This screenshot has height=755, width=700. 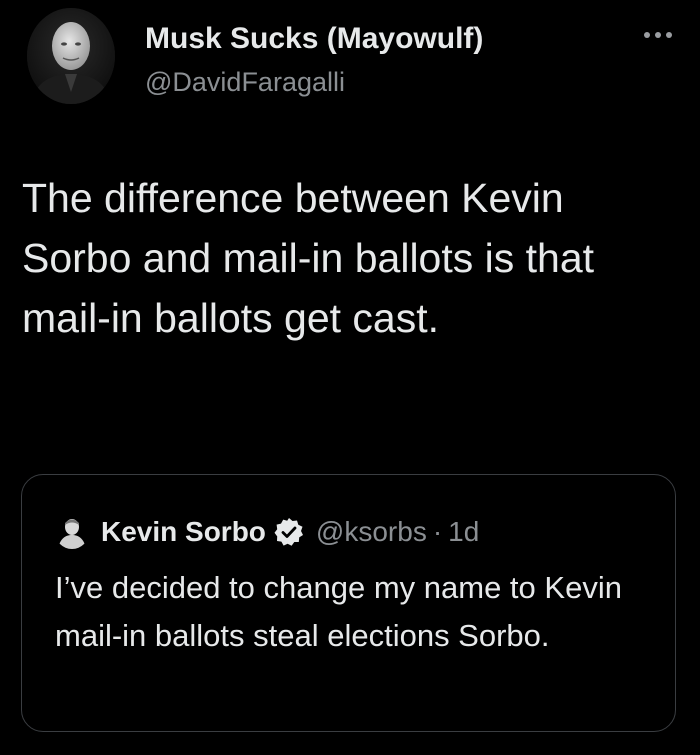 I want to click on quoted-author-avatar, so click(x=72, y=532).